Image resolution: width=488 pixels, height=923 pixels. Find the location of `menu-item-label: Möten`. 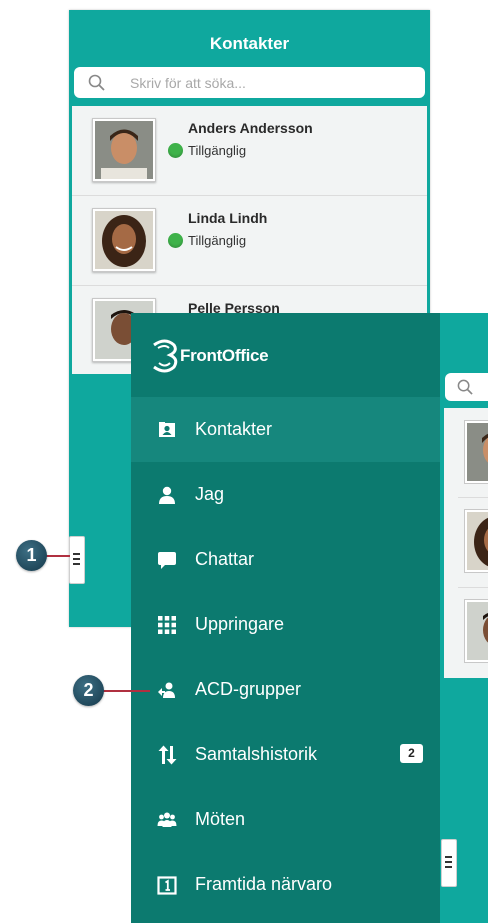

menu-item-label: Möten is located at coordinates (220, 819).